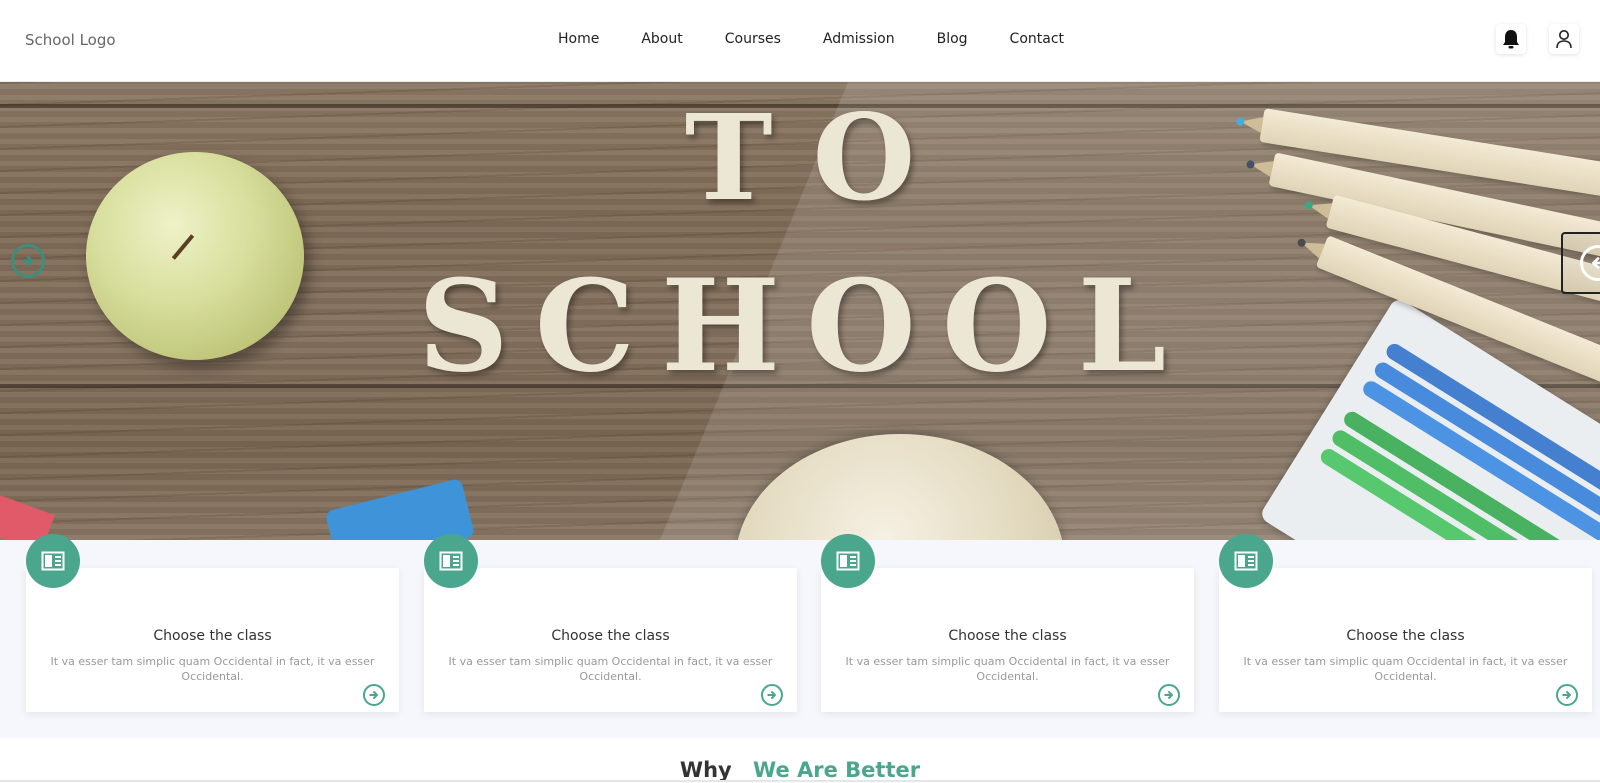 Image resolution: width=1600 pixels, height=783 pixels. Describe the element at coordinates (800, 781) in the screenshot. I see `divider` at that location.